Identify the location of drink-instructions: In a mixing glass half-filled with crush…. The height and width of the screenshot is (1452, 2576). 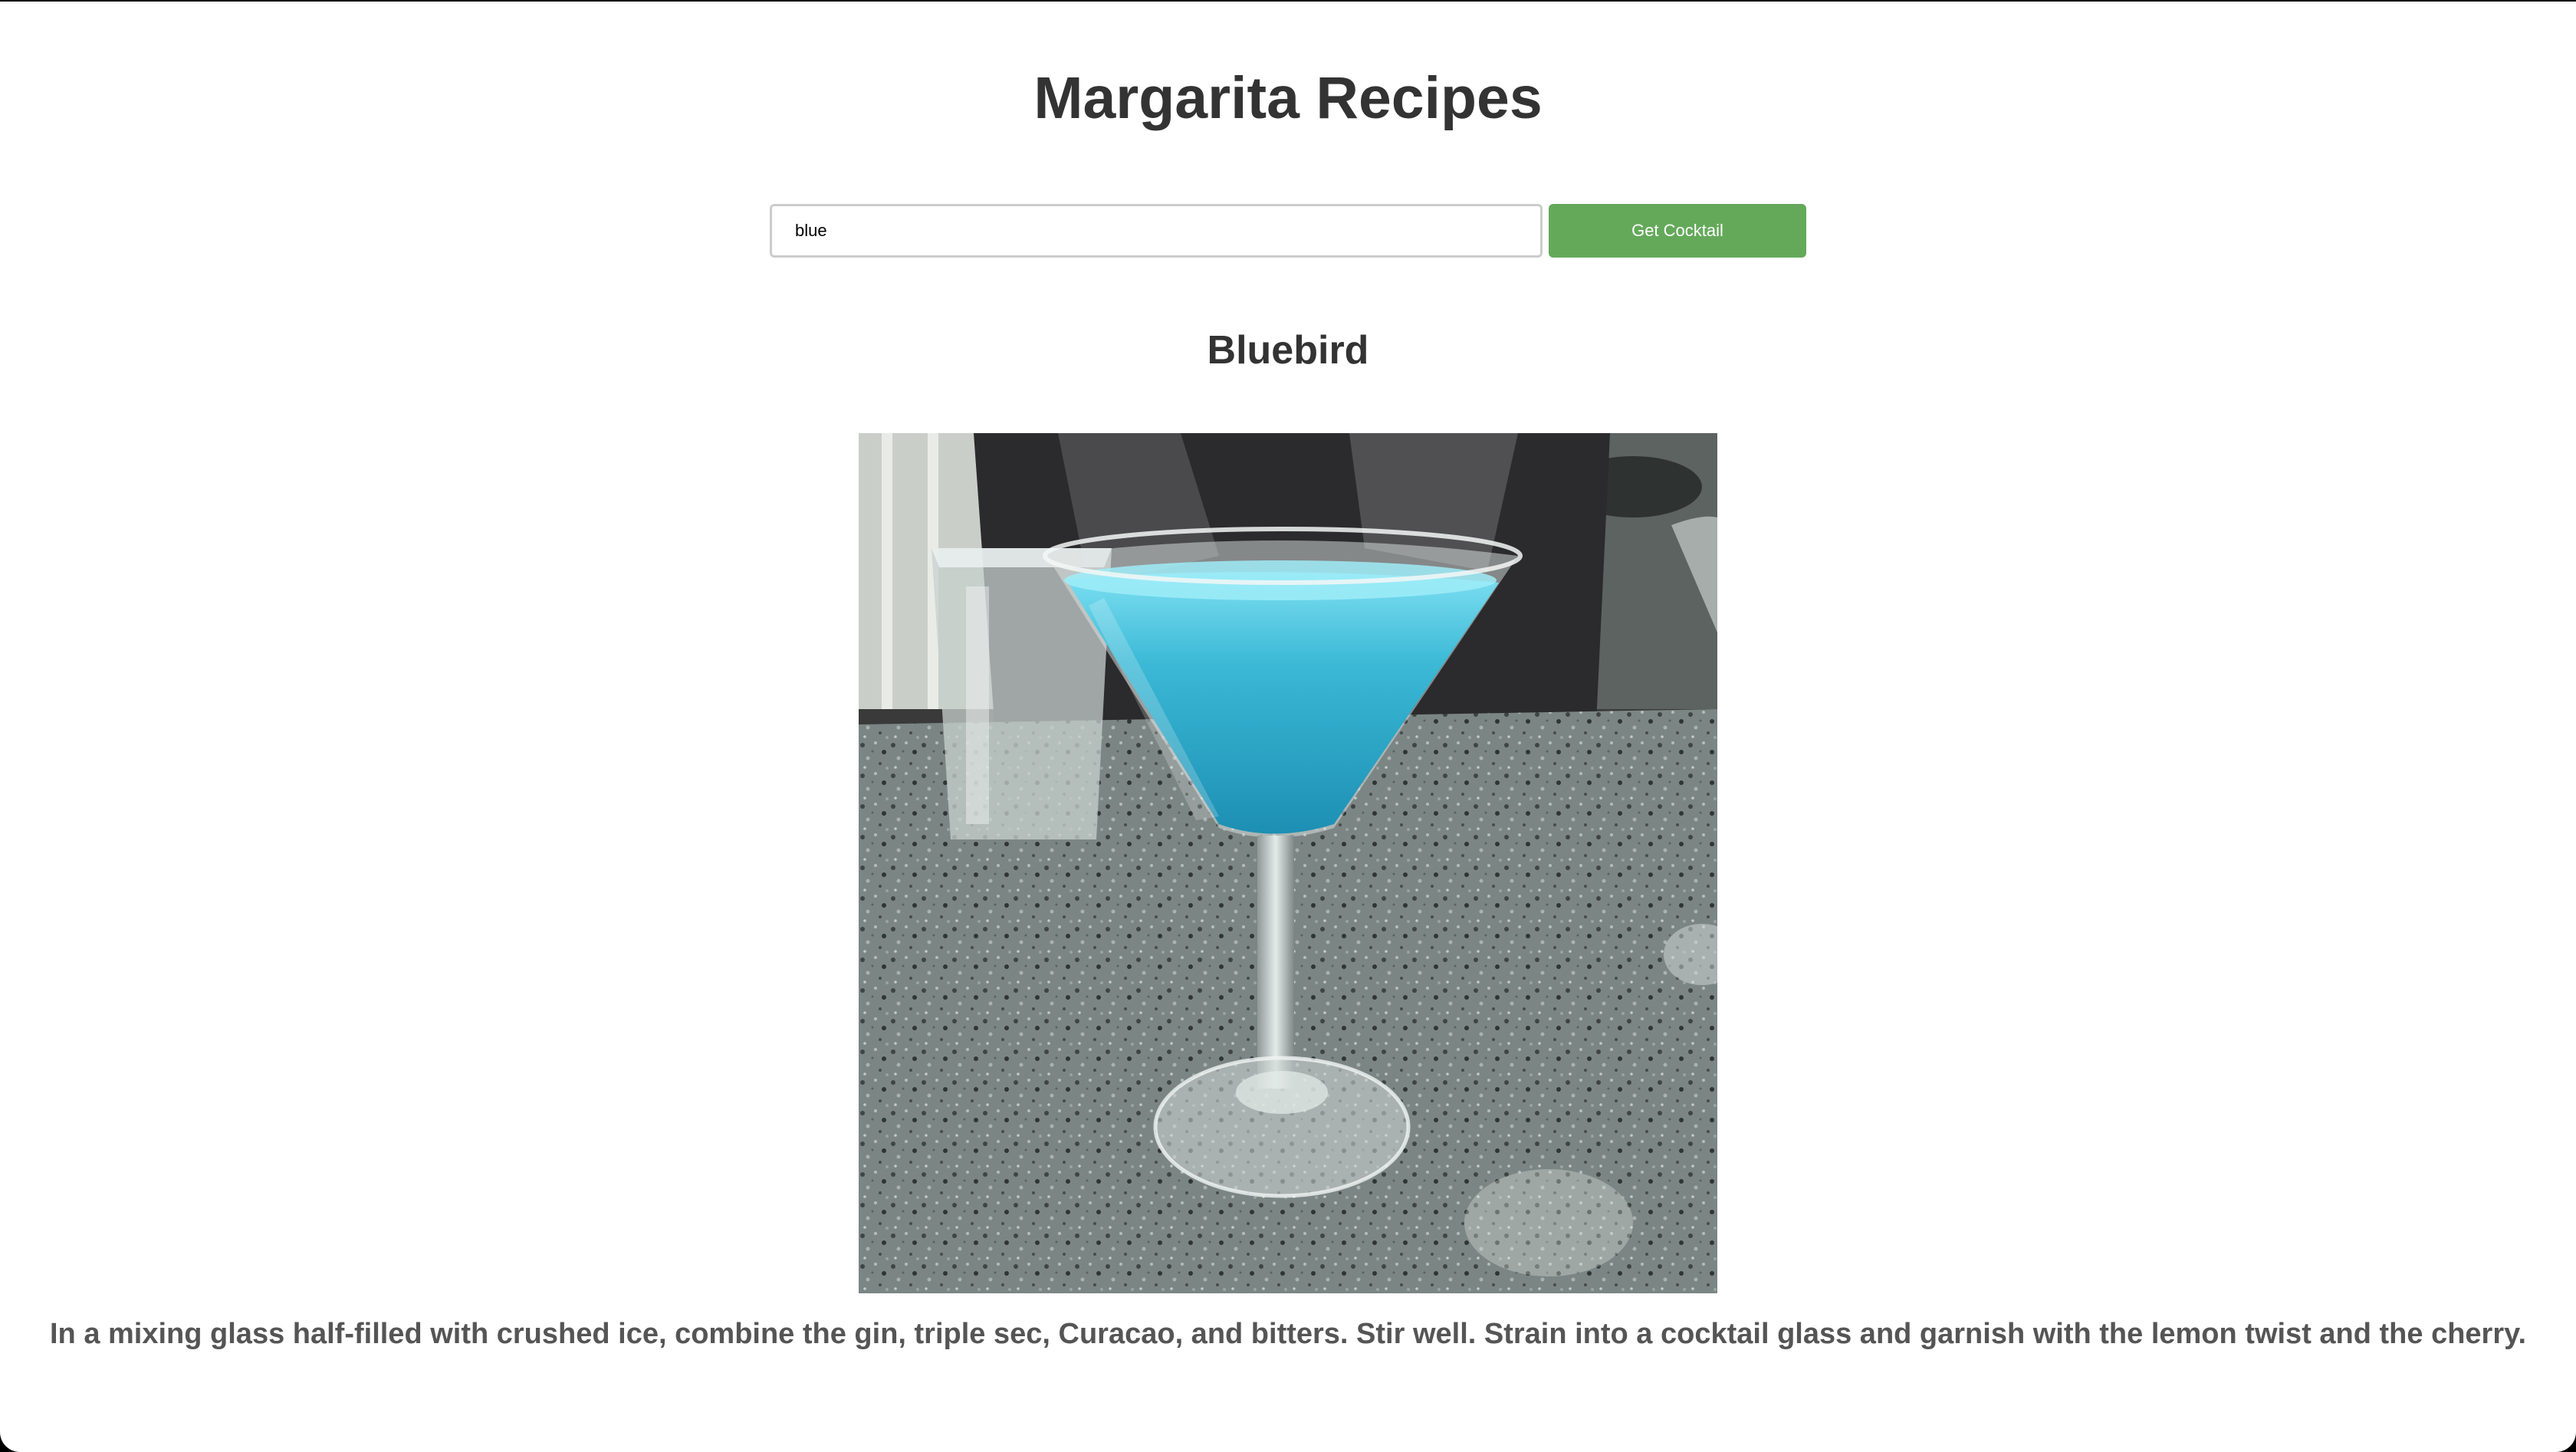
(1288, 1334).